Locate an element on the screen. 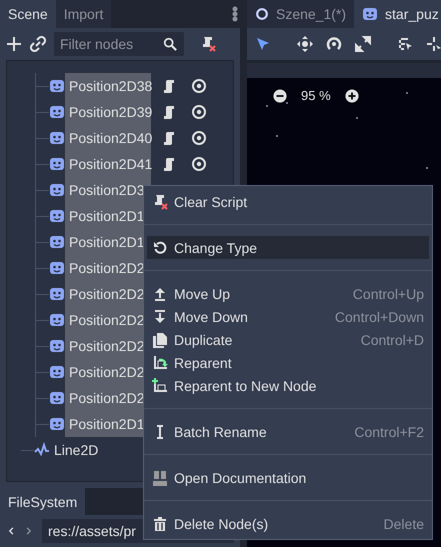 Image resolution: width=441 pixels, height=547 pixels. panel-tab: Scene is located at coordinates (28, 14).